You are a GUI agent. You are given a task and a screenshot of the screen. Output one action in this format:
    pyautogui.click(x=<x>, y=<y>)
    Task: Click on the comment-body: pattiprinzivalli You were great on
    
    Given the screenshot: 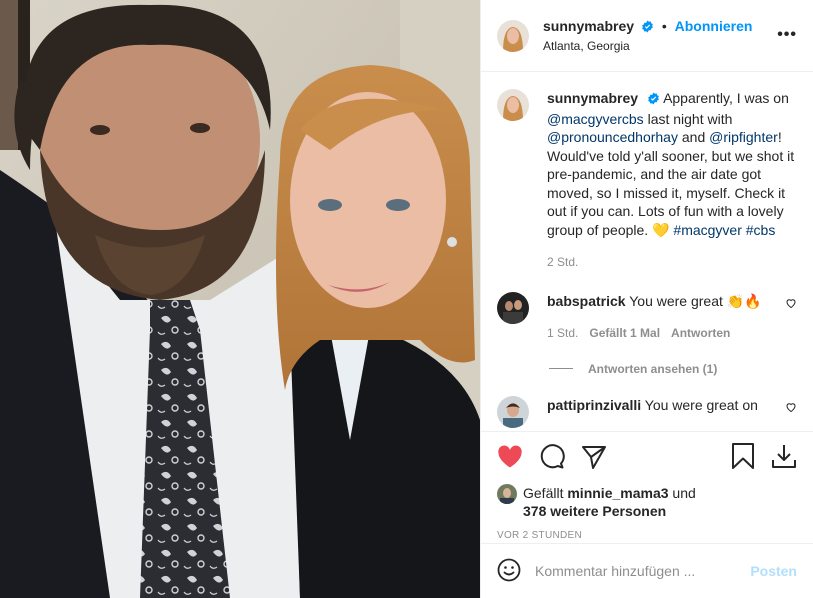 What is the action you would take?
    pyautogui.click(x=662, y=412)
    